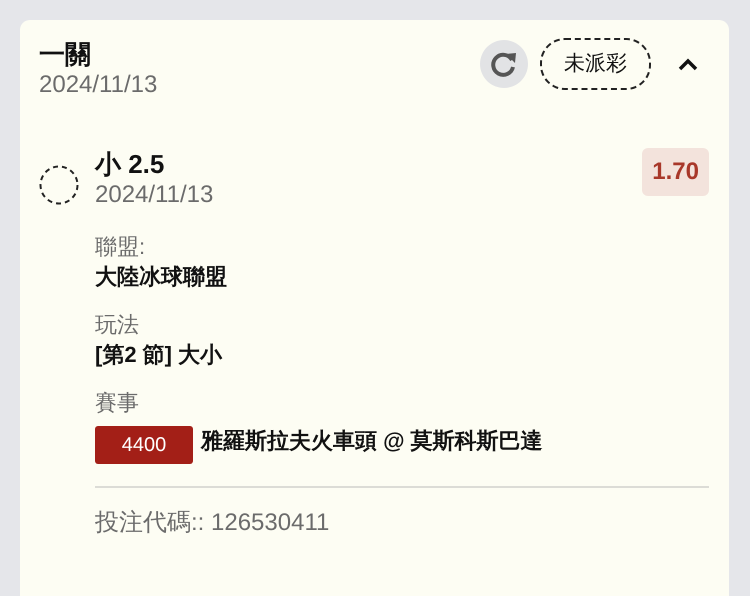 This screenshot has width=750, height=596. What do you see at coordinates (117, 403) in the screenshot?
I see `detail-label: 賽事` at bounding box center [117, 403].